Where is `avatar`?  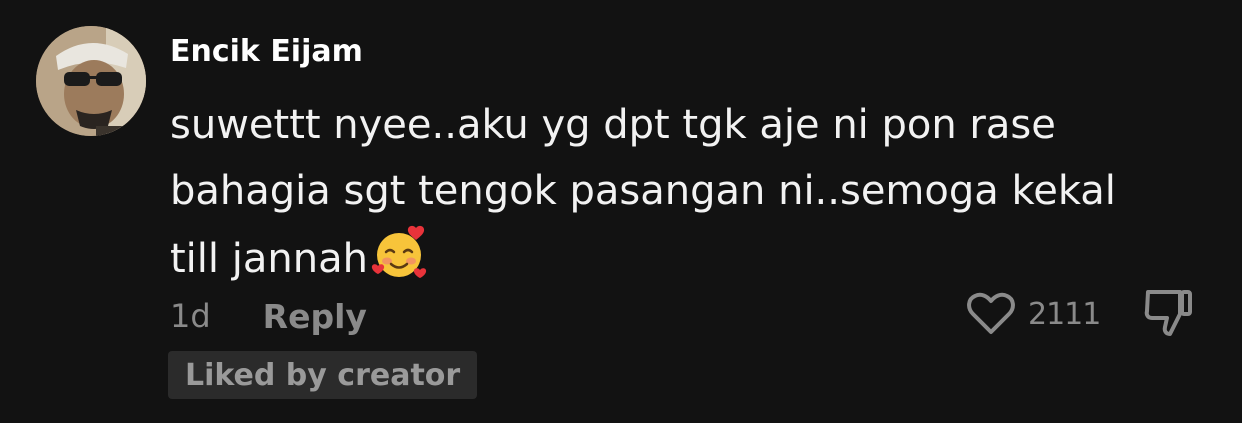
avatar is located at coordinates (91, 81).